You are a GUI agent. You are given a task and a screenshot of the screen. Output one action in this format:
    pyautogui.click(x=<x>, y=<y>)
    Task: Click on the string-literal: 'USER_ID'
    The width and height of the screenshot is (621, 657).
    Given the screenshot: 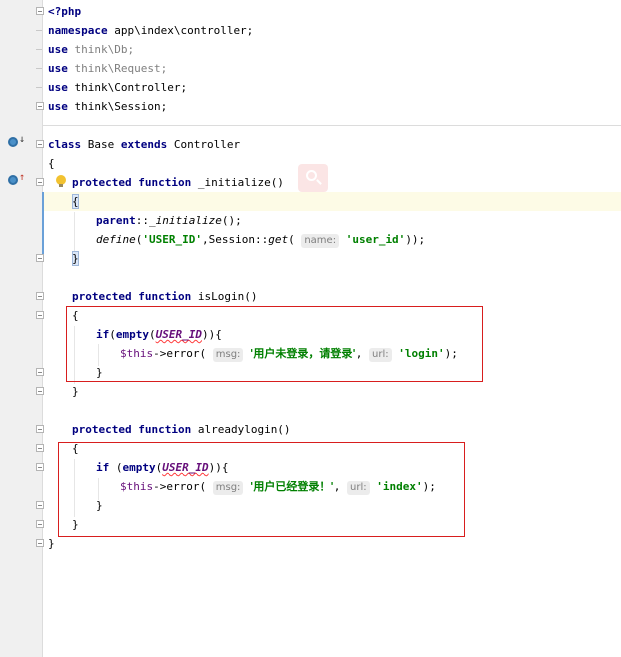 What is the action you would take?
    pyautogui.click(x=172, y=239)
    